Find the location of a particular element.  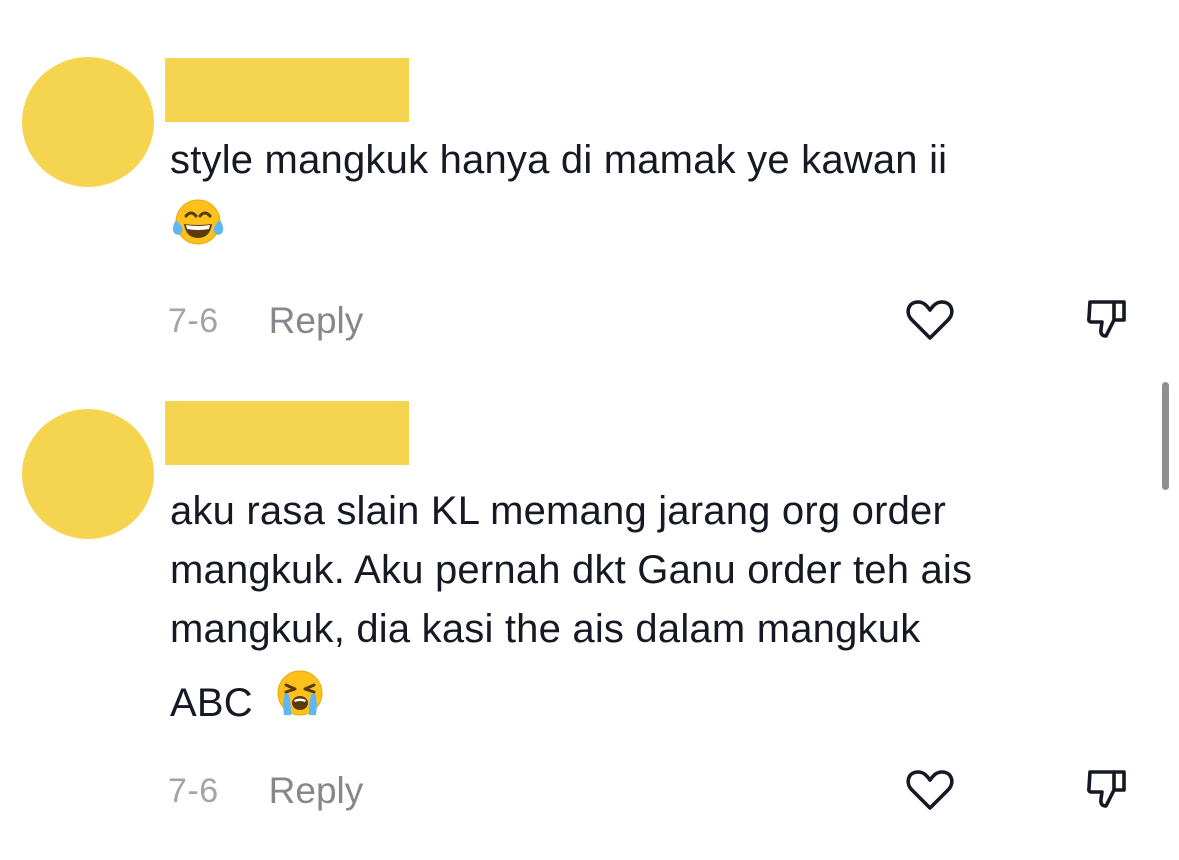

comment-meta: 7-6 Reply is located at coordinates (265, 791).